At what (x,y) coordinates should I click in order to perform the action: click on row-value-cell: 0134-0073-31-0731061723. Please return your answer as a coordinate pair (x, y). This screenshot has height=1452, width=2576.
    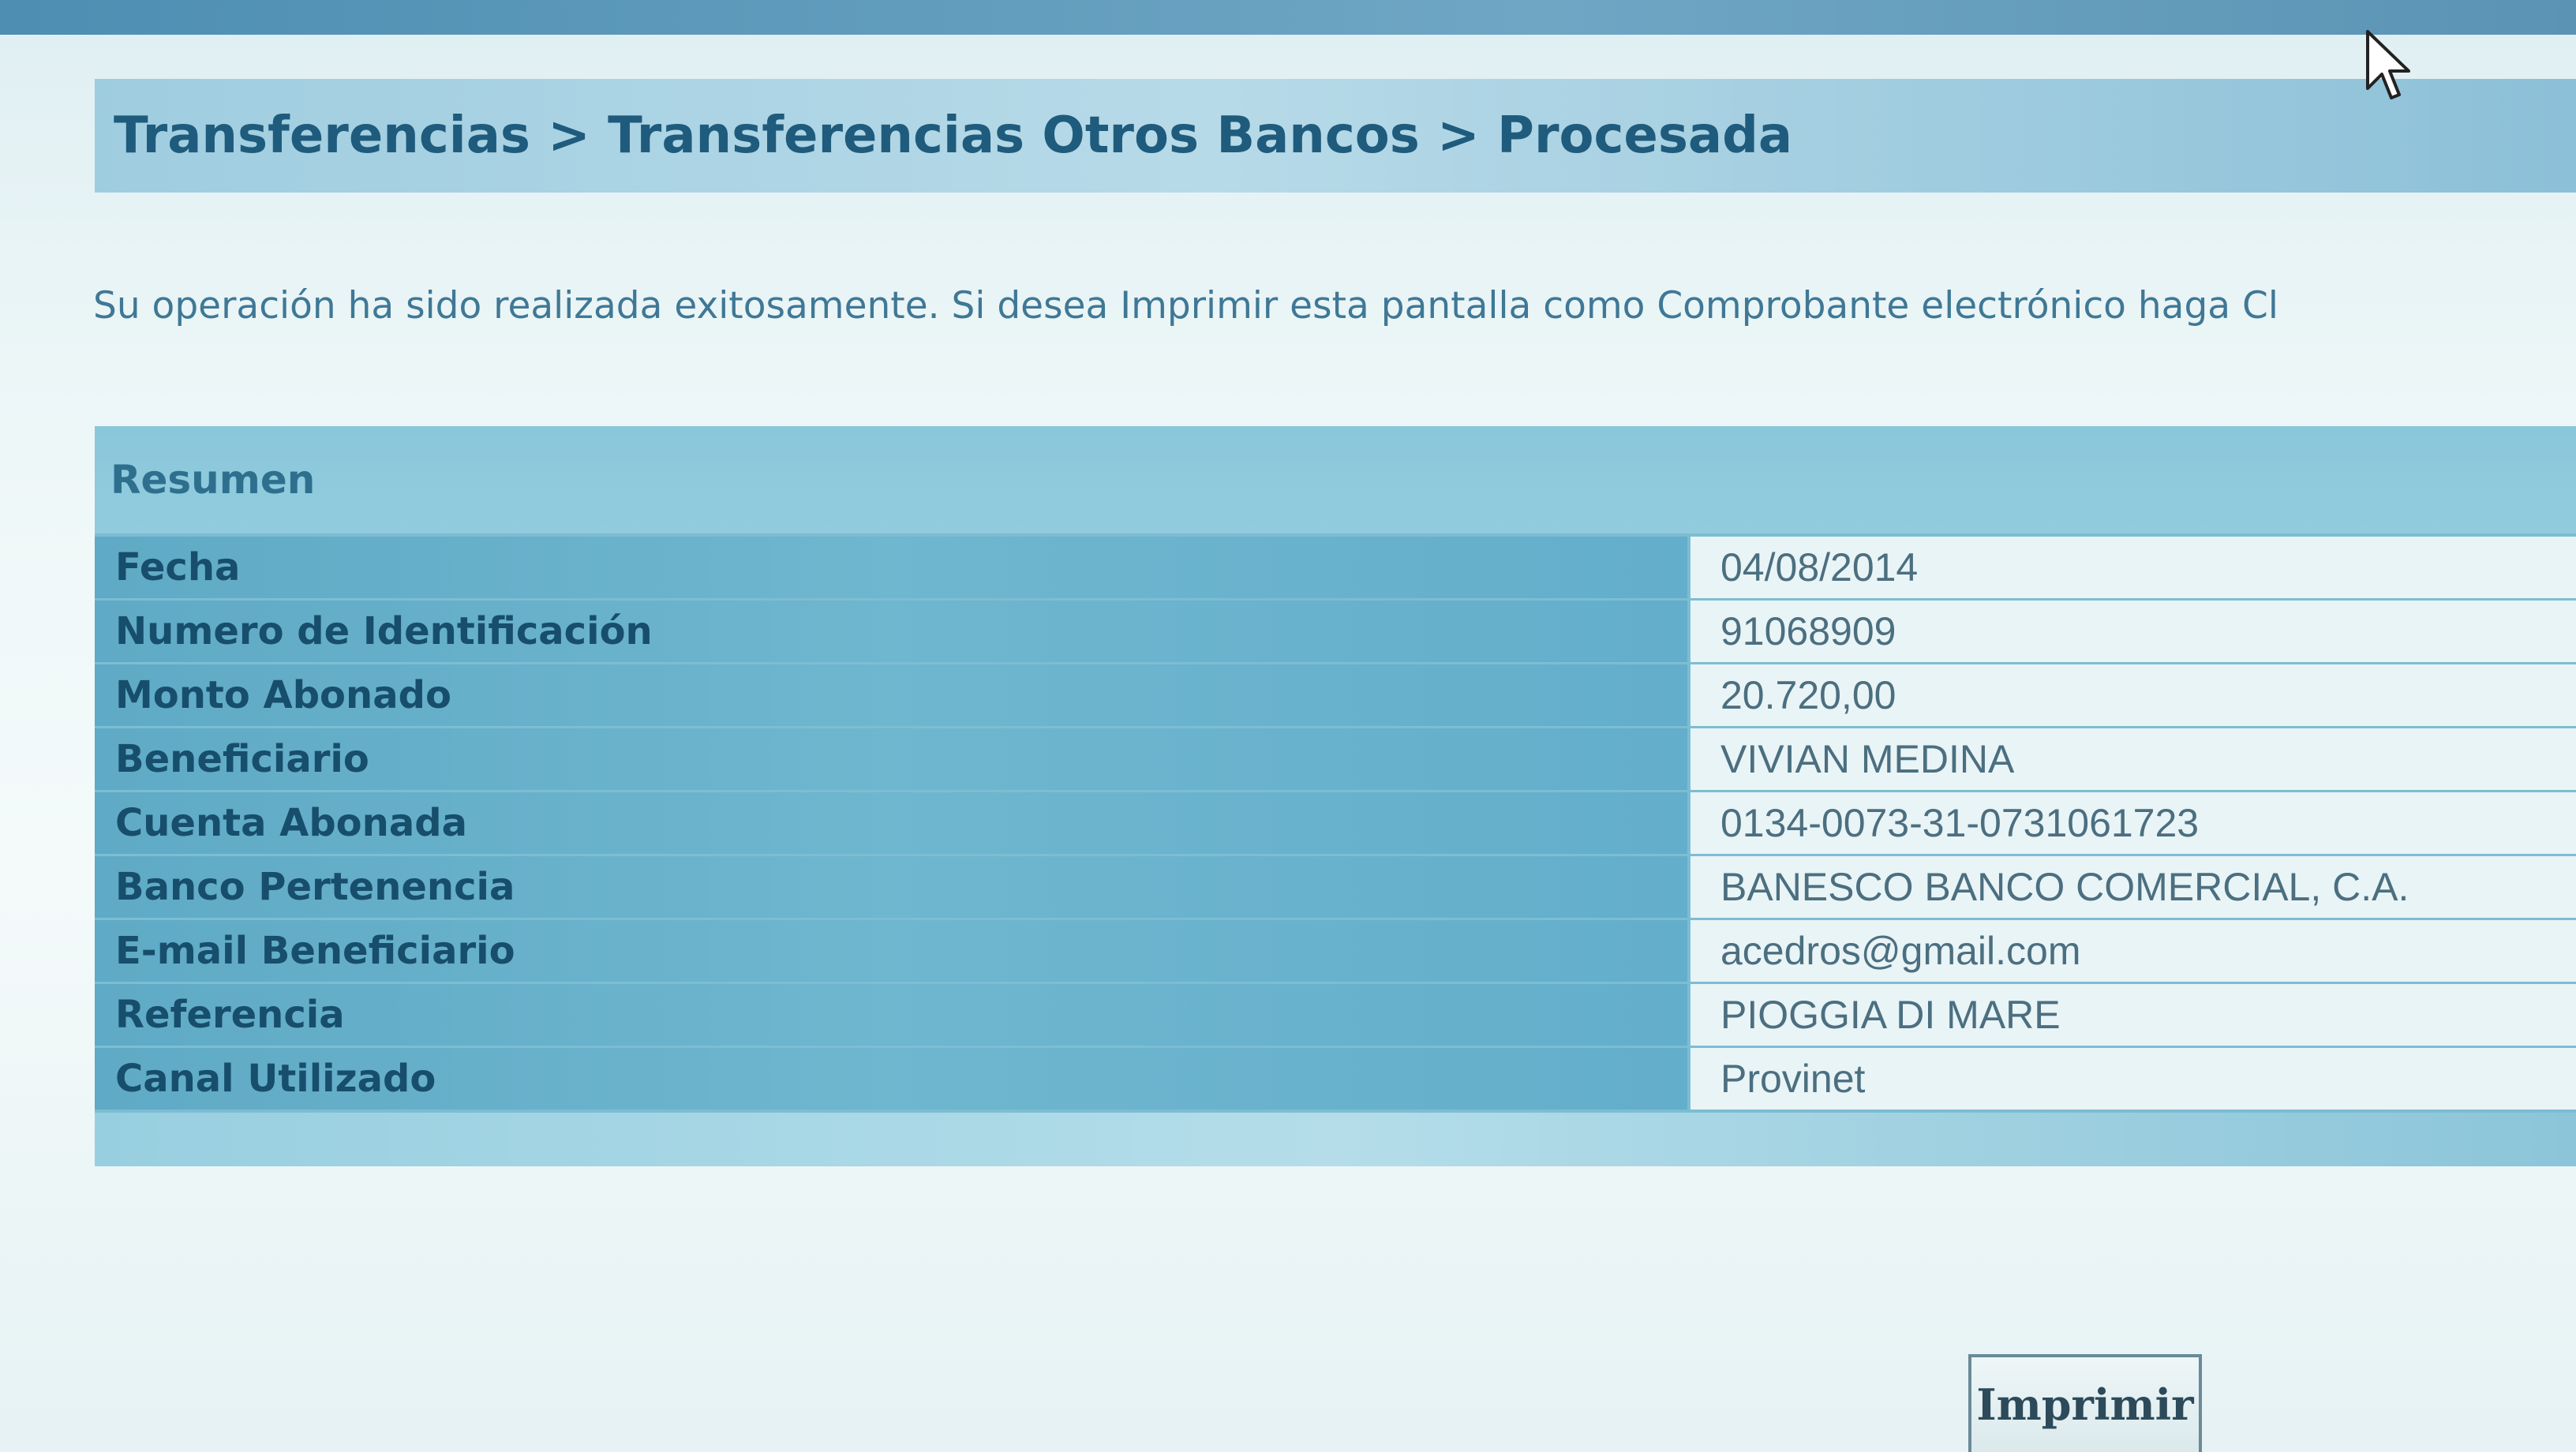
    Looking at the image, I should click on (2133, 823).